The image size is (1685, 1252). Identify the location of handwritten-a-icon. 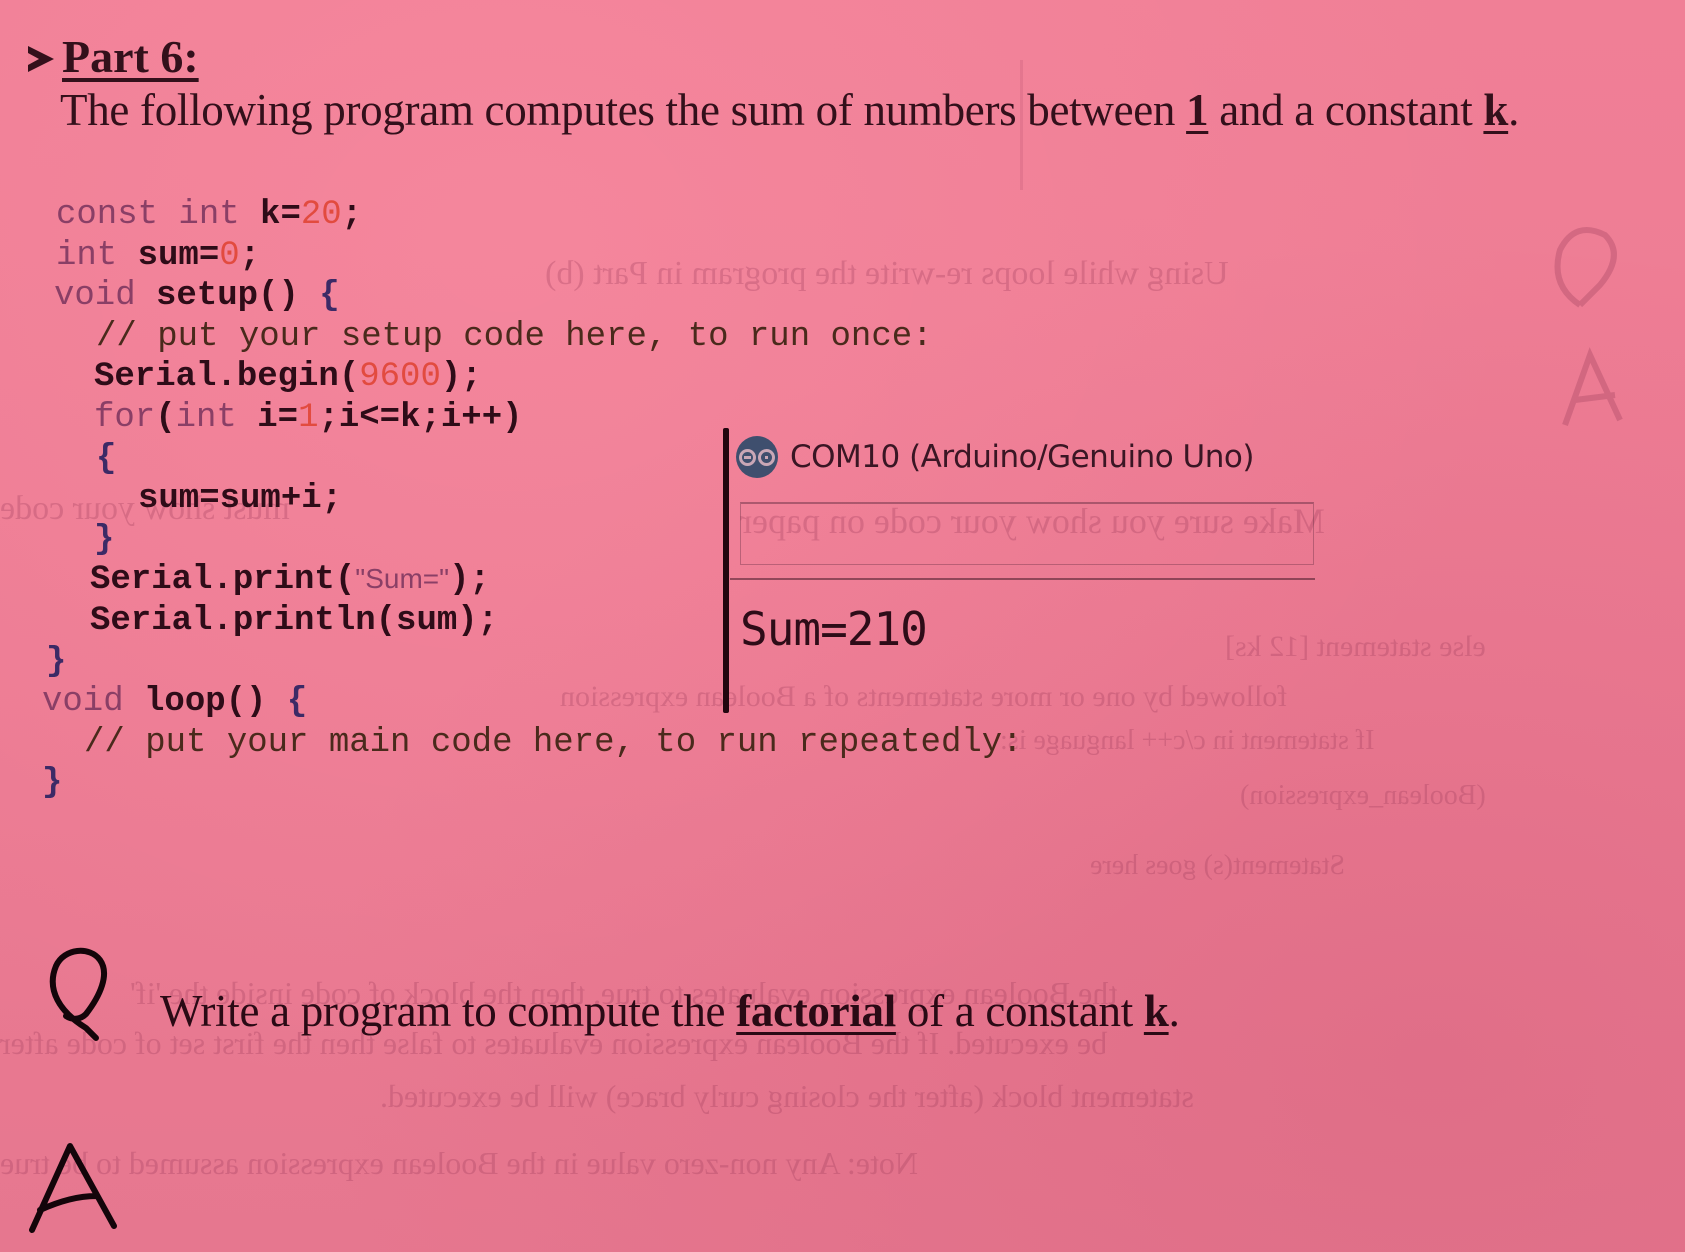
(73, 1188).